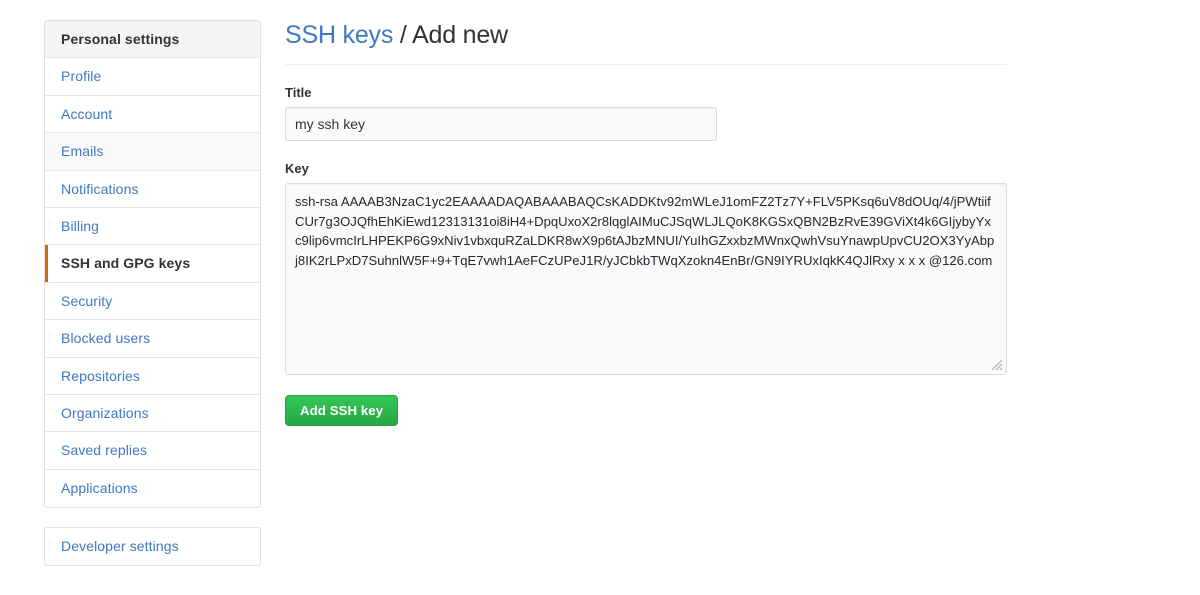  Describe the element at coordinates (152, 226) in the screenshot. I see `sidebar-item-billing: Billing` at that location.